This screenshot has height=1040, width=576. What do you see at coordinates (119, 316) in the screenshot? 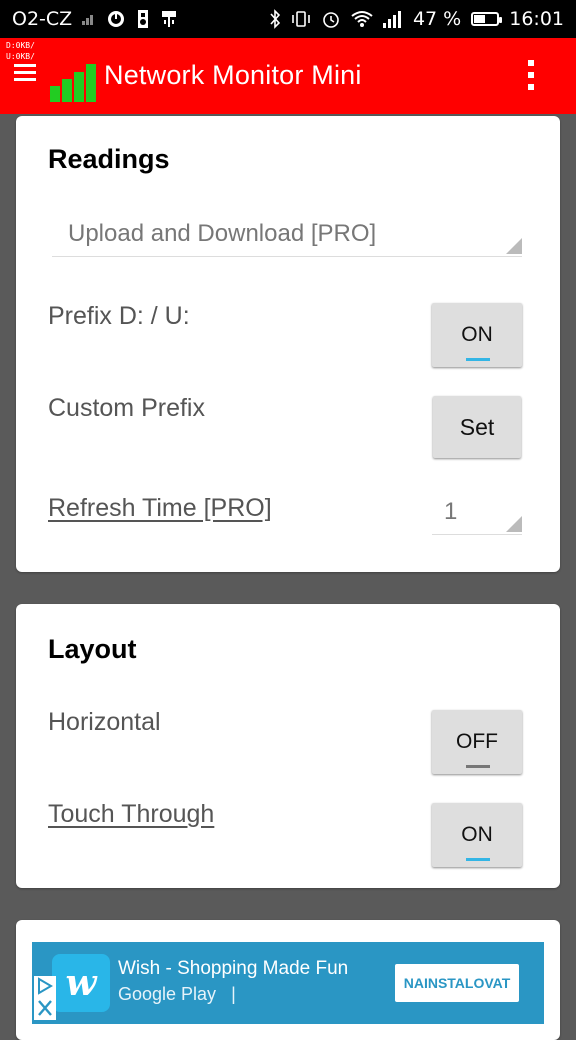
I see `prefix-label: Prefix D: / U:` at bounding box center [119, 316].